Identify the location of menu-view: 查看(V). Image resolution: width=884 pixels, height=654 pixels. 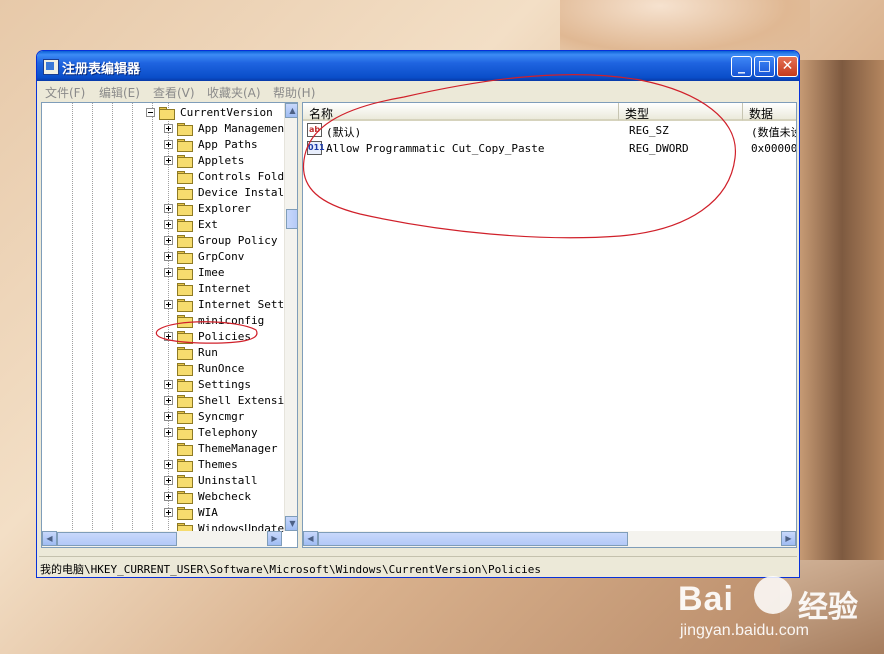
(174, 92).